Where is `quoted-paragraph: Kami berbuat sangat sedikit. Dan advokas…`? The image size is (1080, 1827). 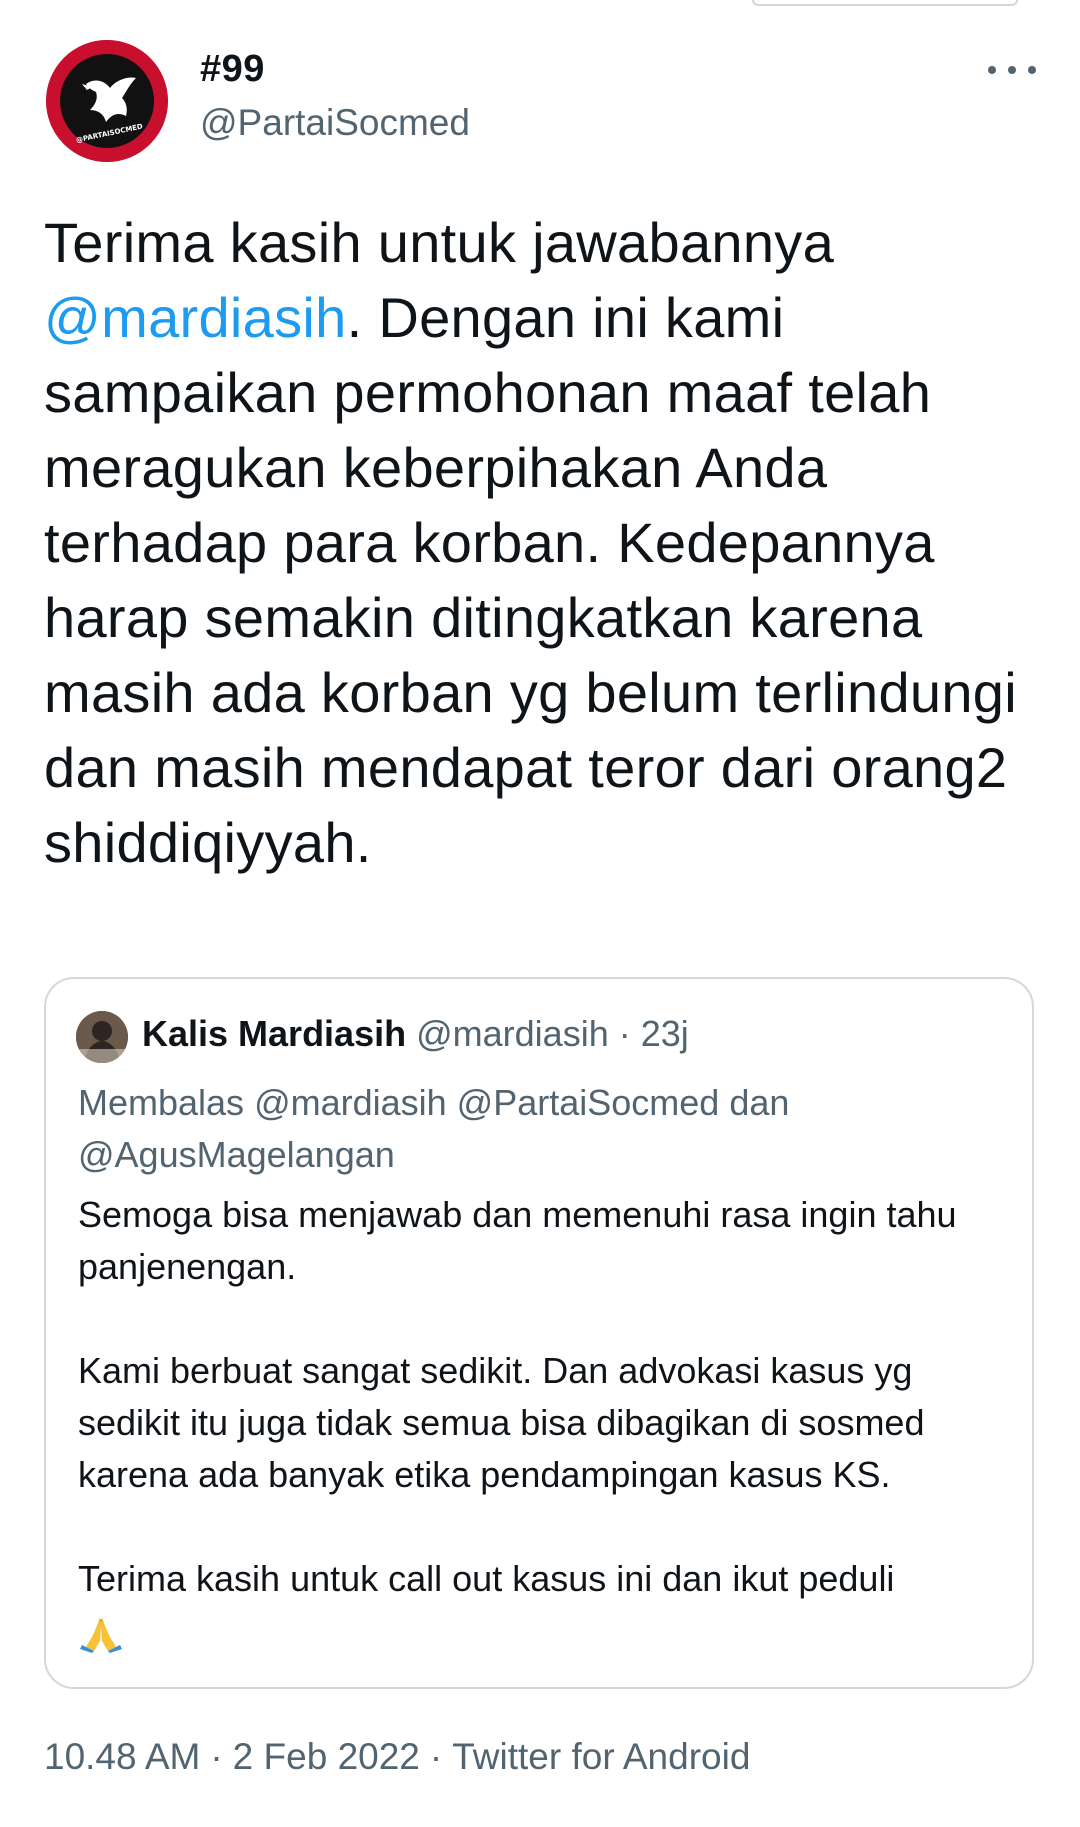 quoted-paragraph: Kami berbuat sangat sedikit. Dan advokas… is located at coordinates (501, 1422).